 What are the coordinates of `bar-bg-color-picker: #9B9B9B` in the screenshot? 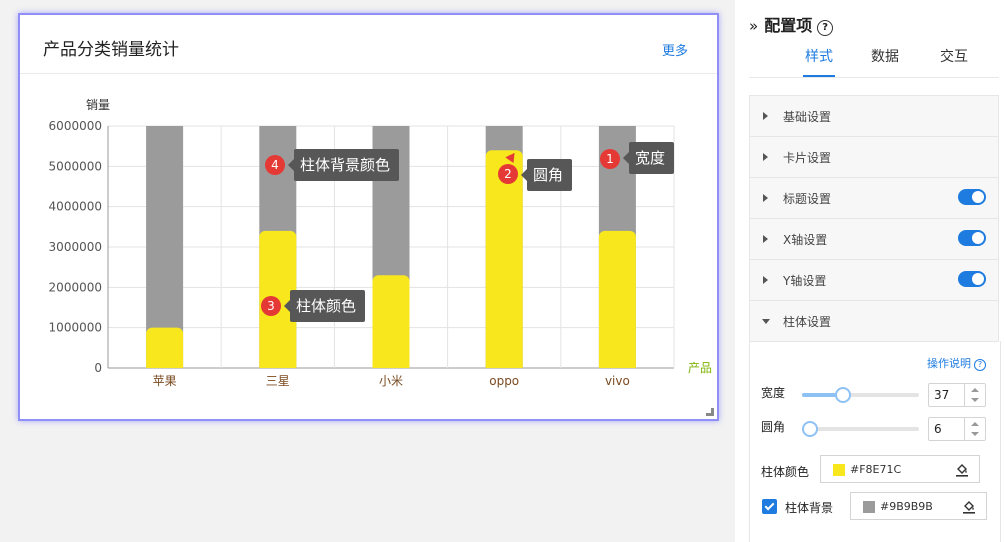 It's located at (918, 506).